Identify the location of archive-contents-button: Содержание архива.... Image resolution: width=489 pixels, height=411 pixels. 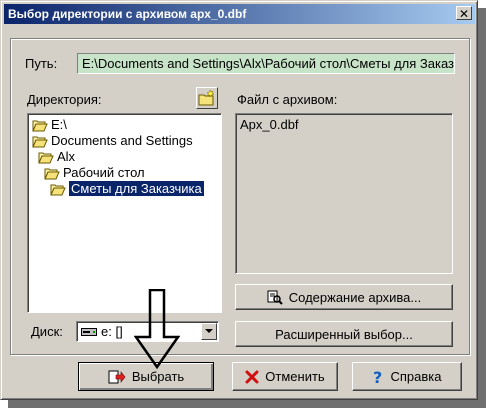
(344, 297).